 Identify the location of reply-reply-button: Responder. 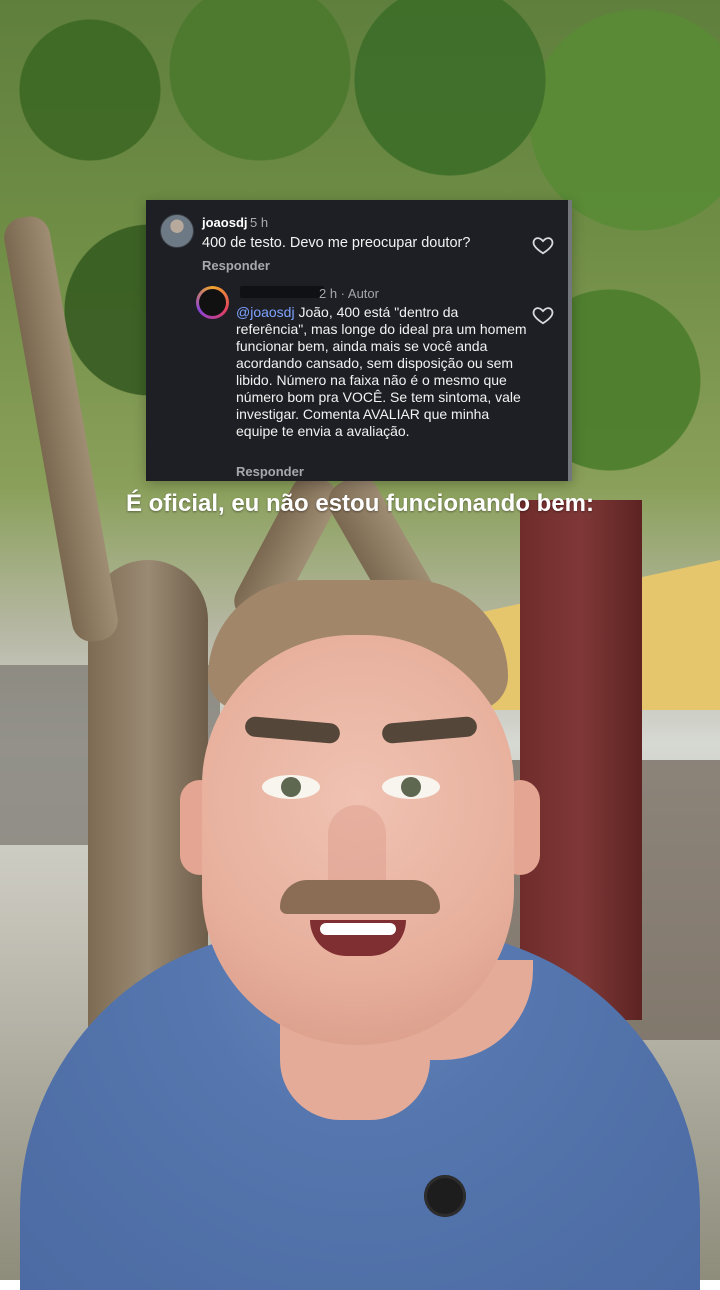
(270, 471).